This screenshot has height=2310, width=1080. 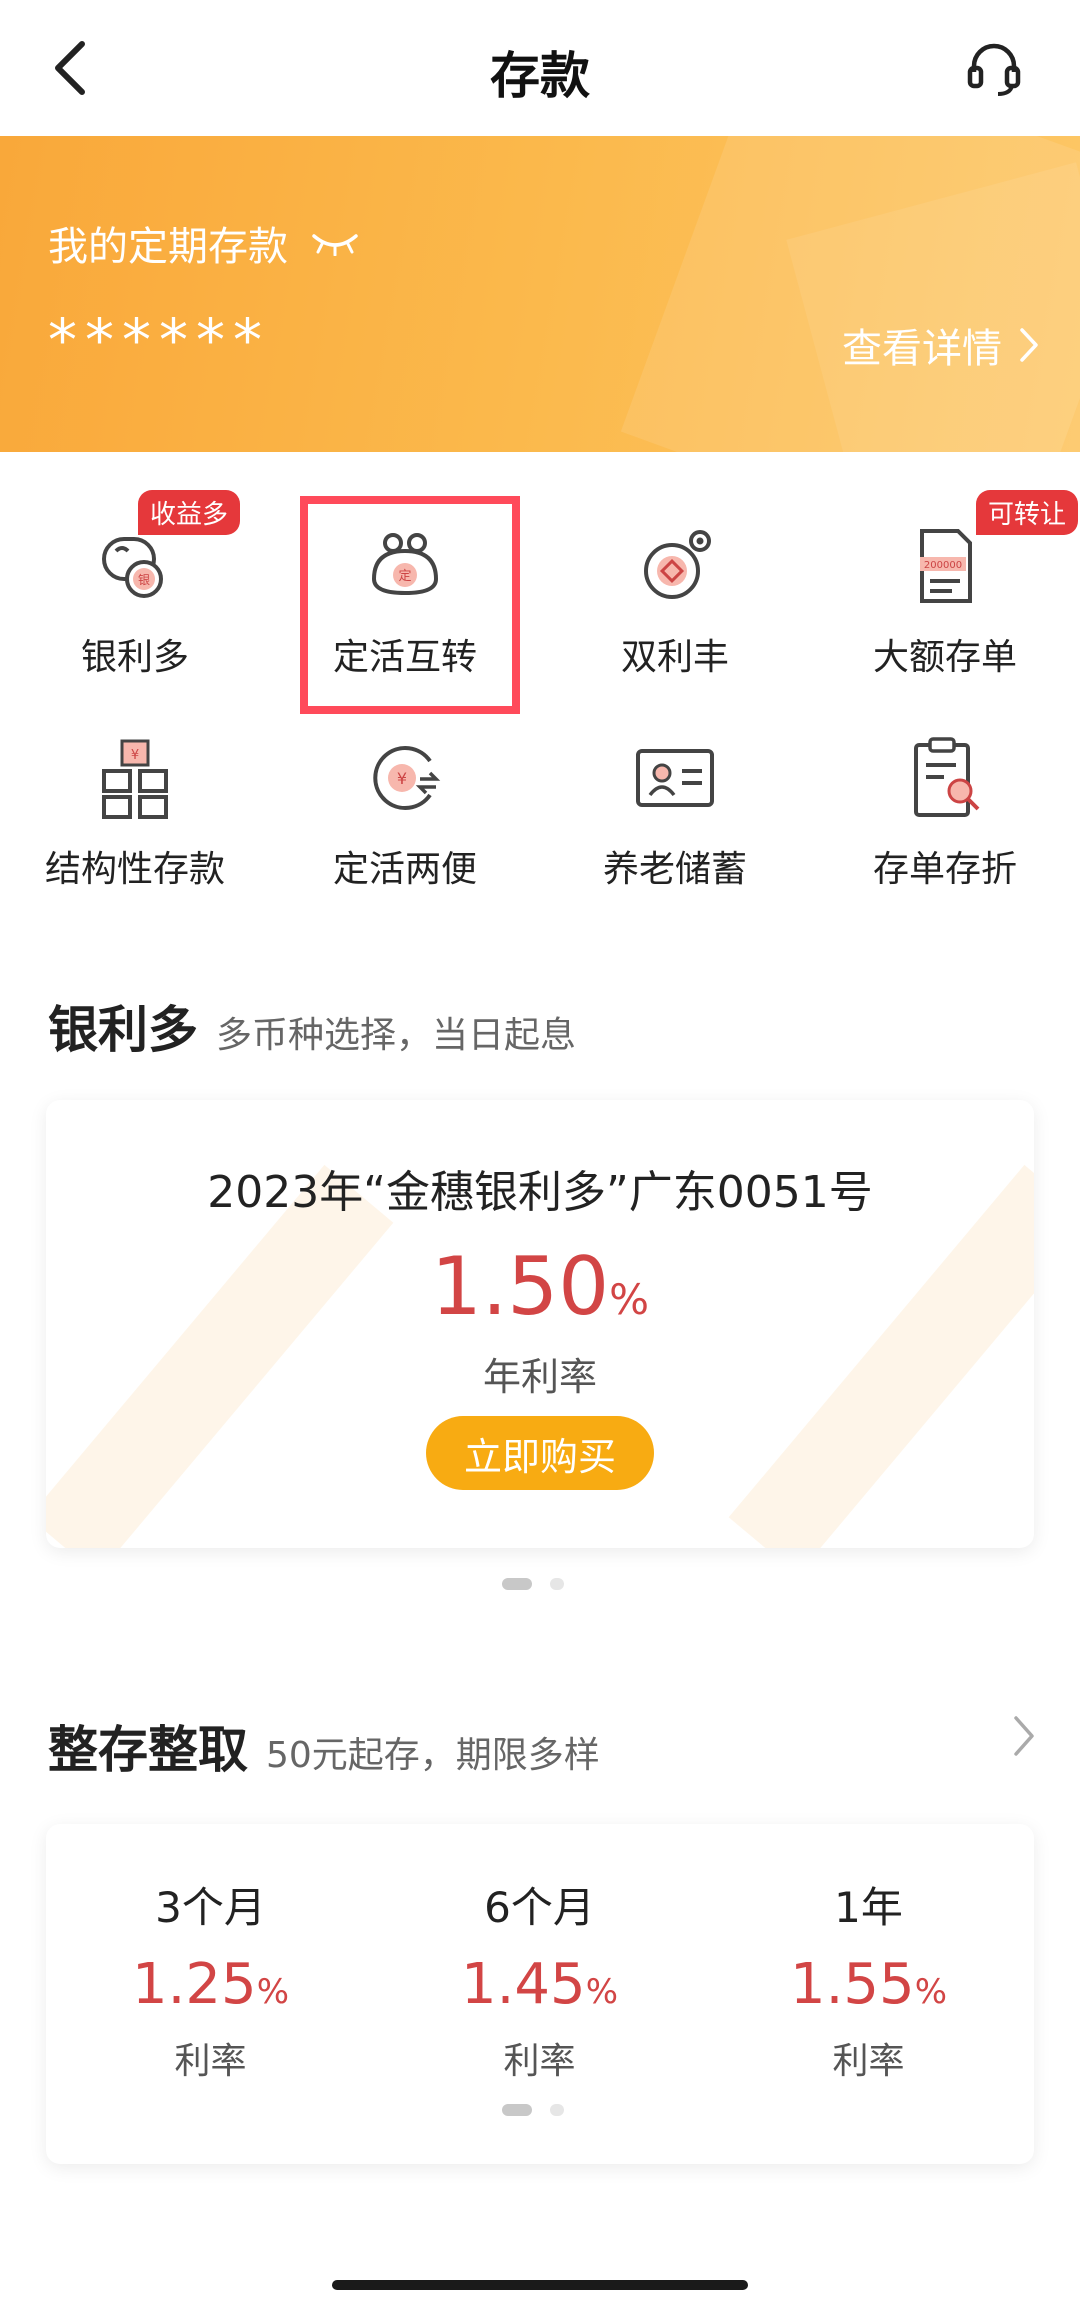 I want to click on term-rate-value: 1.25, so click(x=194, y=1984).